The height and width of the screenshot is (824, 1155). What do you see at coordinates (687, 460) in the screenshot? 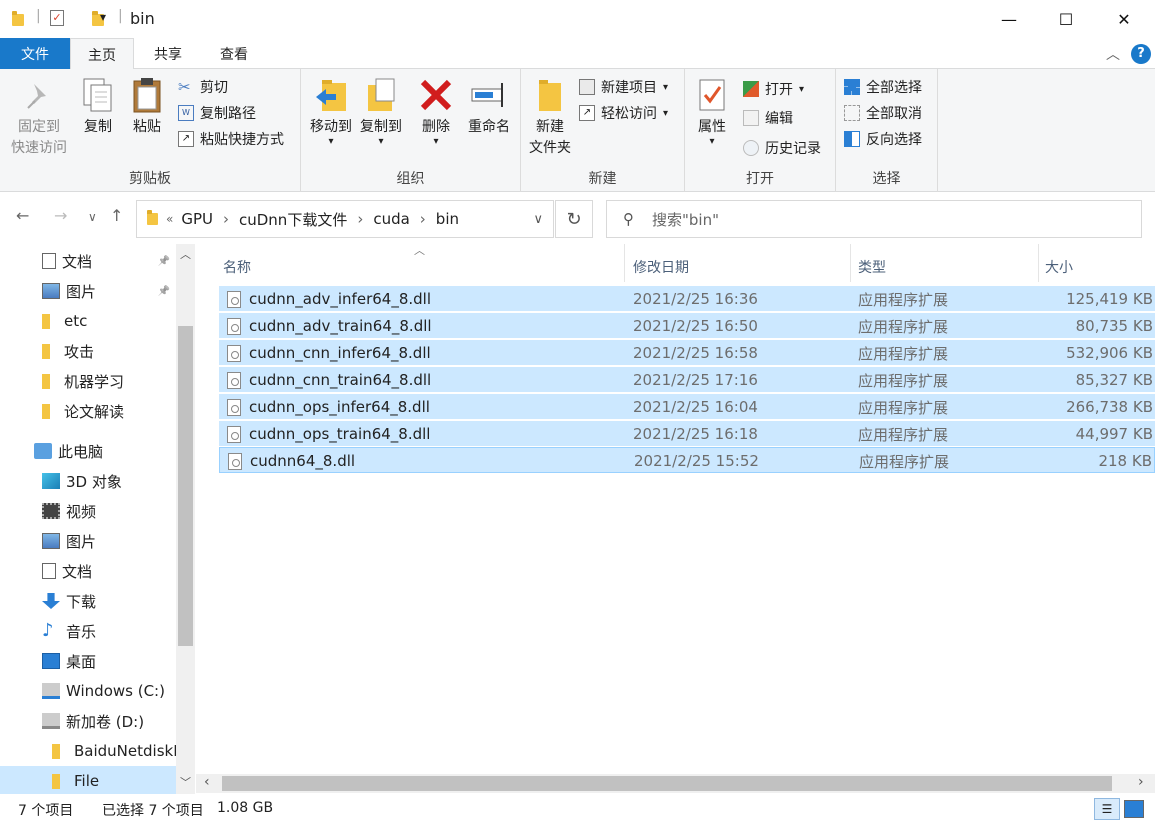
I see `file-row: cudnn64_8.dll 2021/2/25 15:52 应用程序扩展 218 KB` at bounding box center [687, 460].